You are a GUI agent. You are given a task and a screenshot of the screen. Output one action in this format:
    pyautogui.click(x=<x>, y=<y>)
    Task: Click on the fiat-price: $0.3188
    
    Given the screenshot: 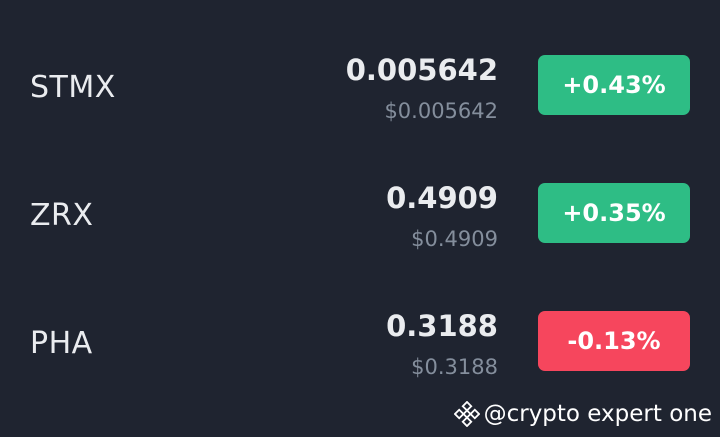 What is the action you would take?
    pyautogui.click(x=454, y=367)
    